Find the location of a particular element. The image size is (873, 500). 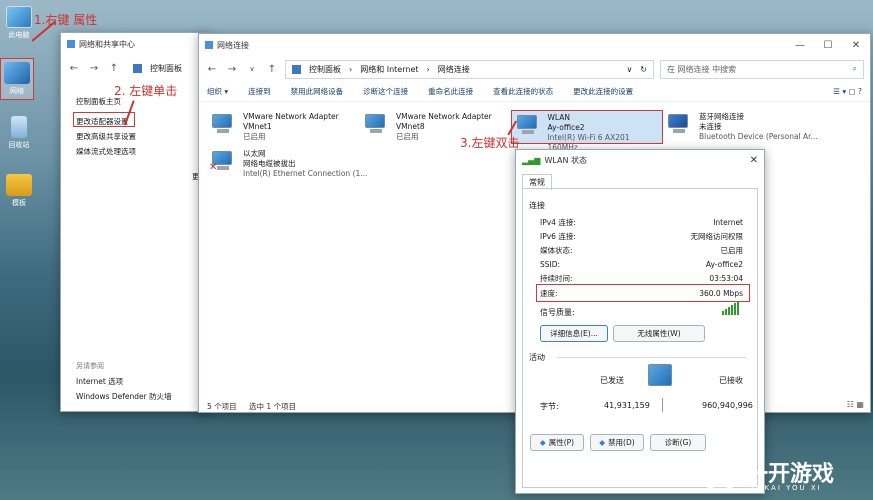

activity-divider is located at coordinates (651, 357).